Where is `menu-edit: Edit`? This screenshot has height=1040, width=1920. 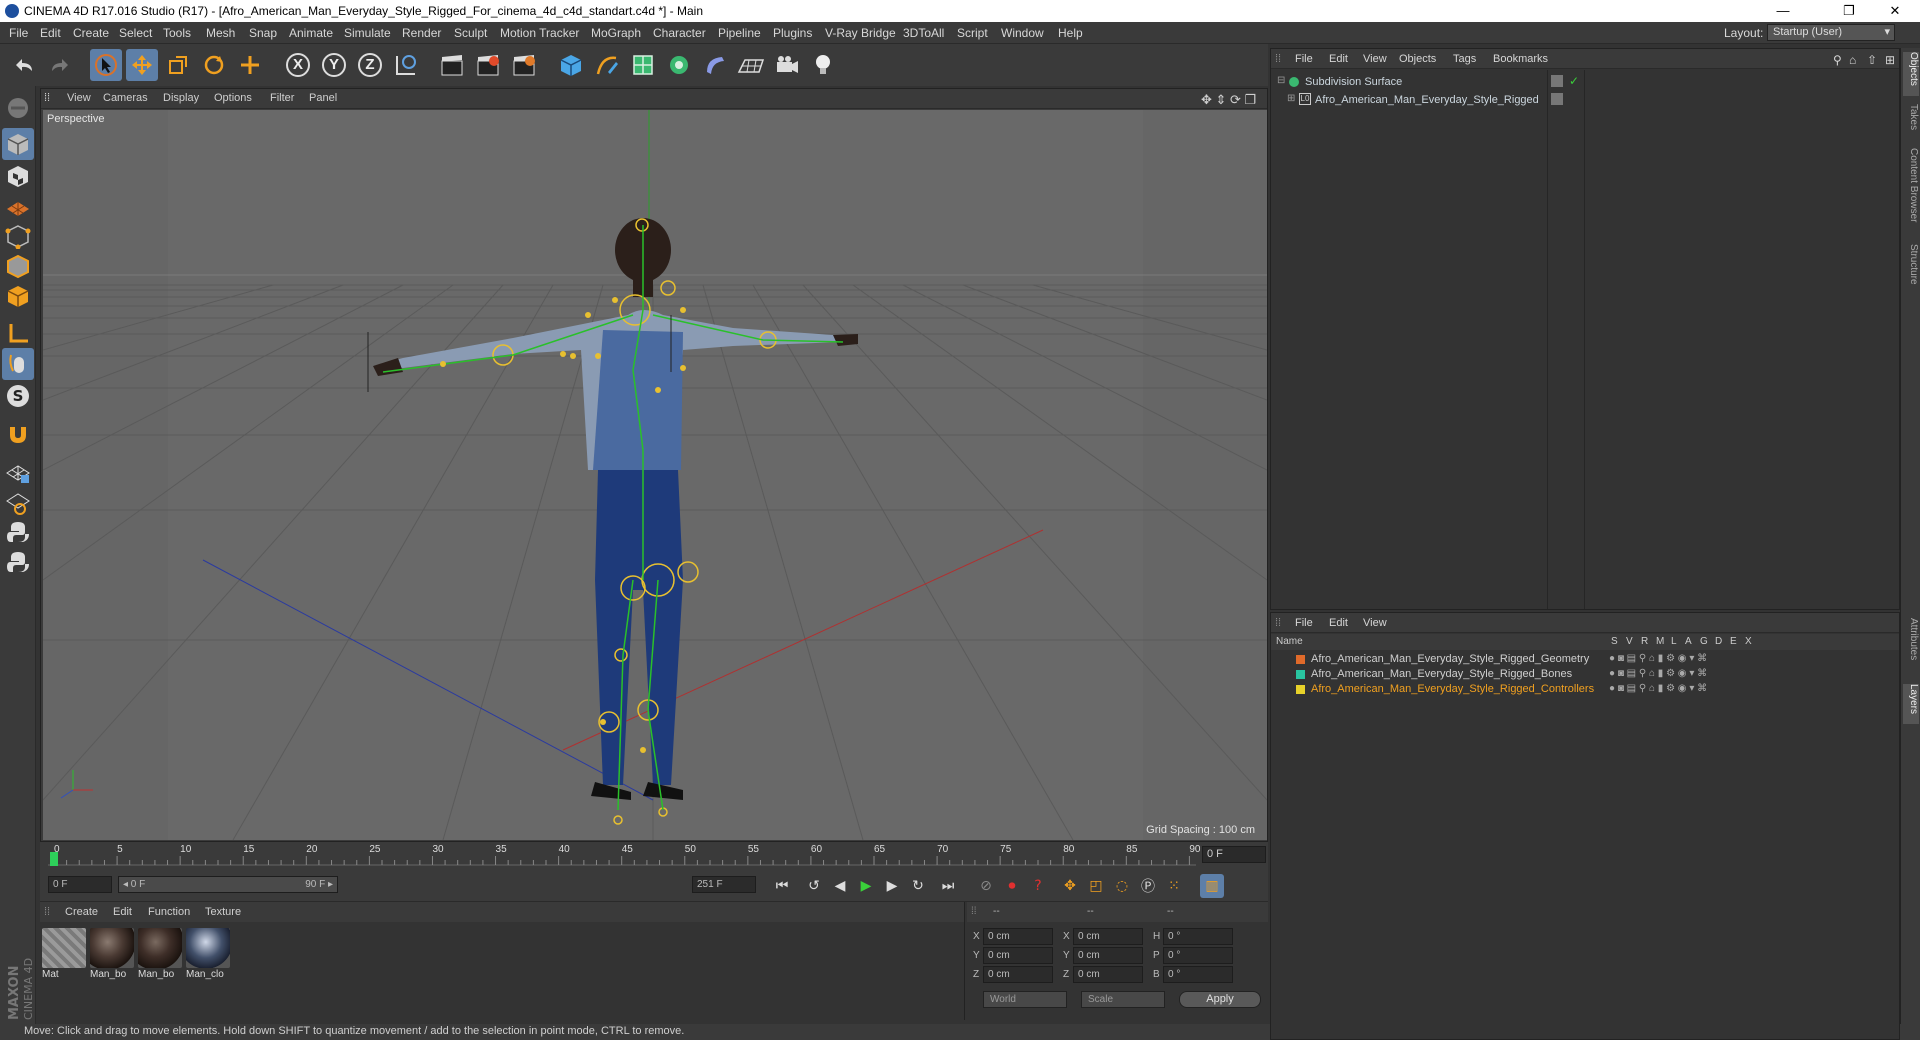 menu-edit: Edit is located at coordinates (50, 33).